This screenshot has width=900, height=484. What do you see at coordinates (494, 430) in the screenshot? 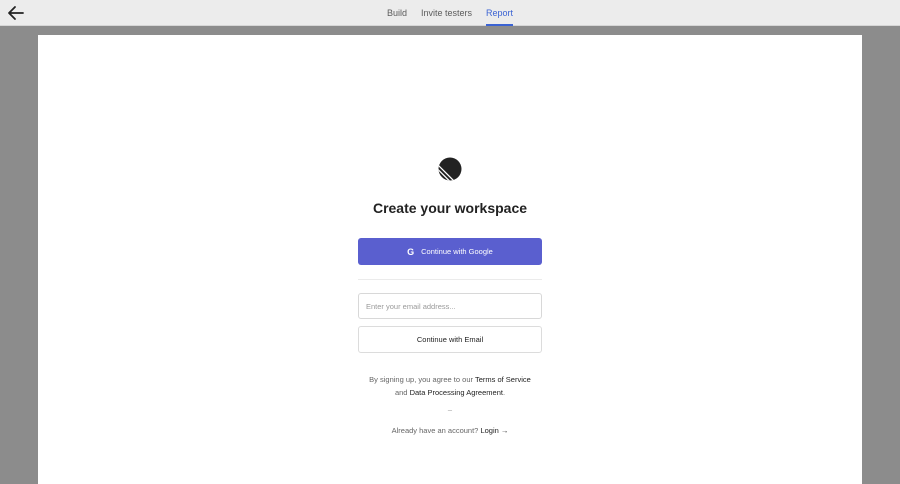
I see `login-link: Login →` at bounding box center [494, 430].